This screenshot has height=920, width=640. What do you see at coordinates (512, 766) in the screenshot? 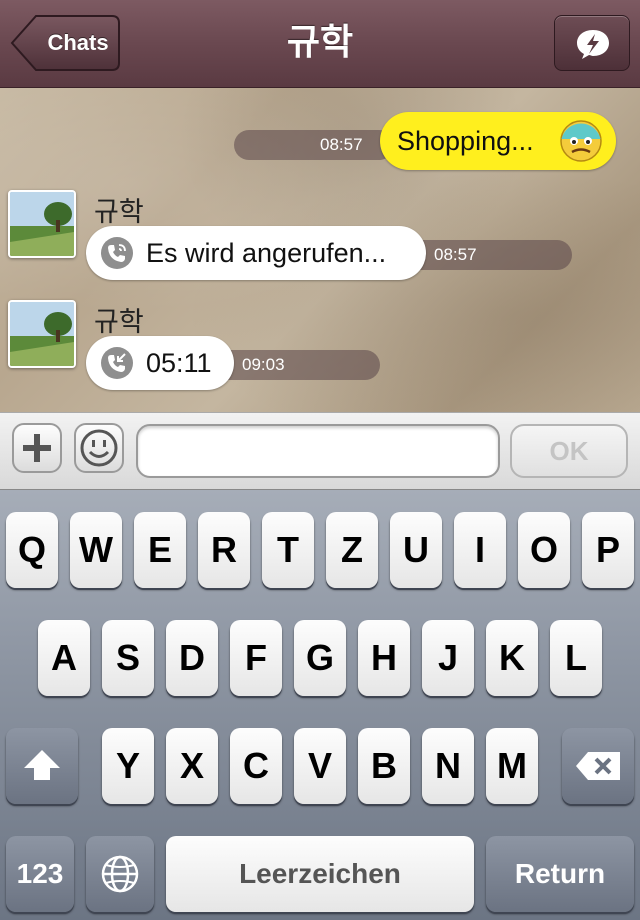
I see `key-m: M` at bounding box center [512, 766].